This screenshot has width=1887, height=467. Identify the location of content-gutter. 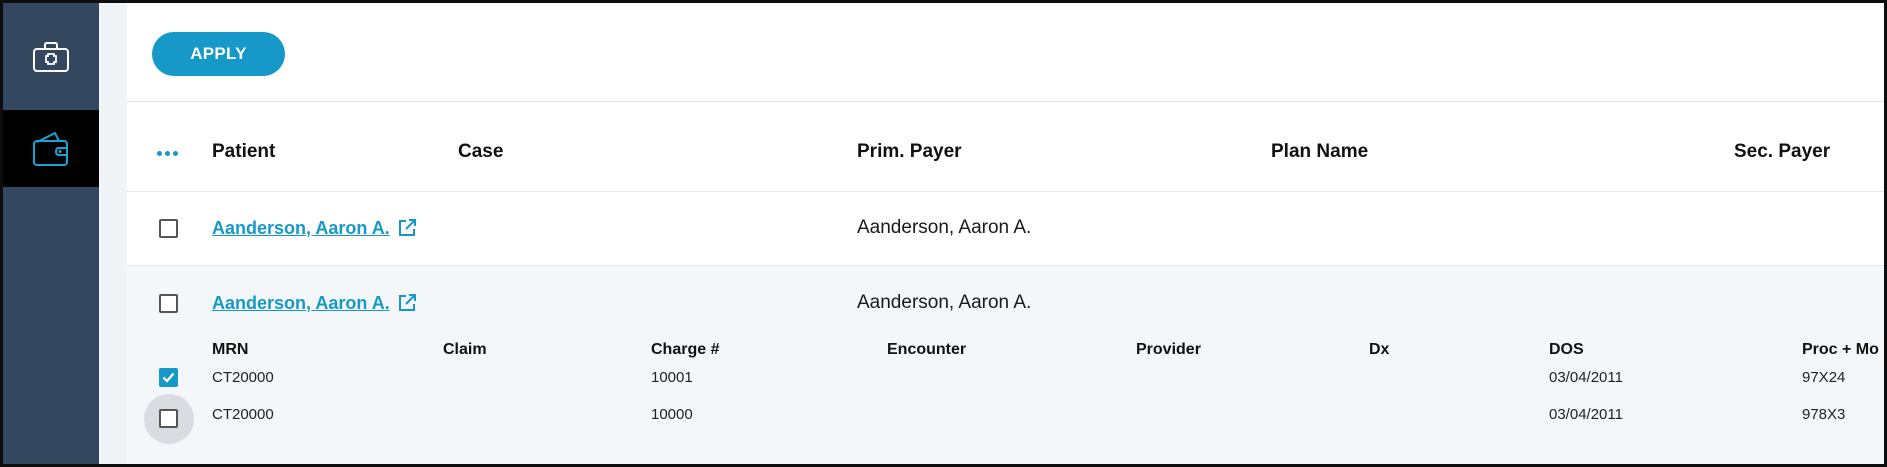
(113, 233).